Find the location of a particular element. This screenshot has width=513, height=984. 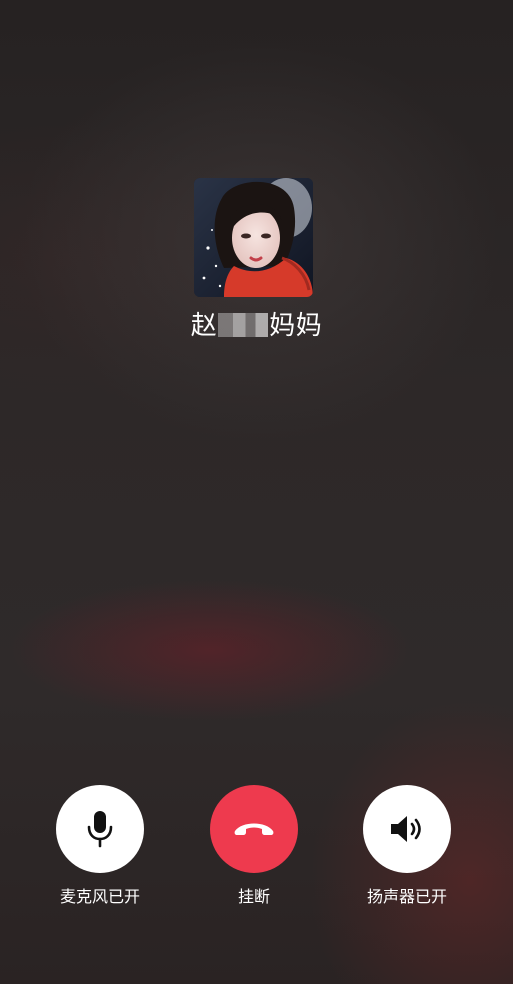

avatar-photo is located at coordinates (253, 237).